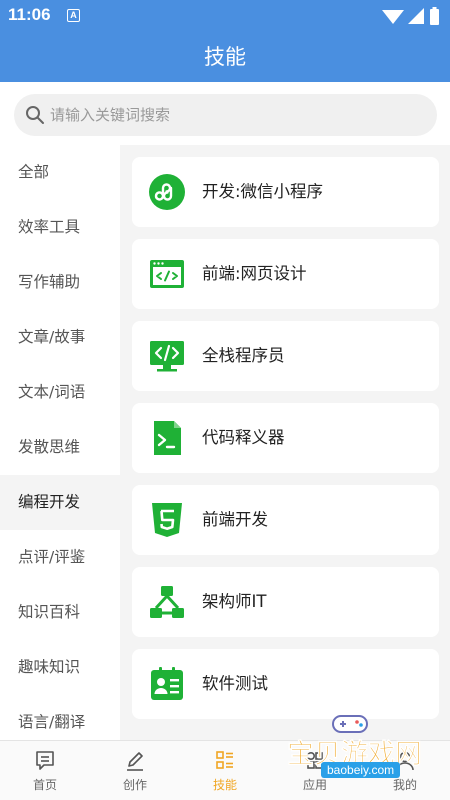  Describe the element at coordinates (285, 684) in the screenshot. I see `skill-card-testing: 软件测试` at that location.